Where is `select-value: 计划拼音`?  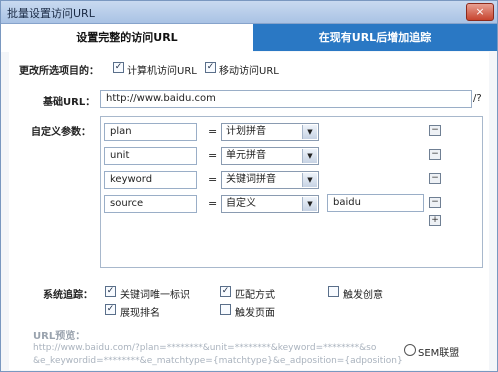 select-value: 计划拼音 is located at coordinates (246, 131).